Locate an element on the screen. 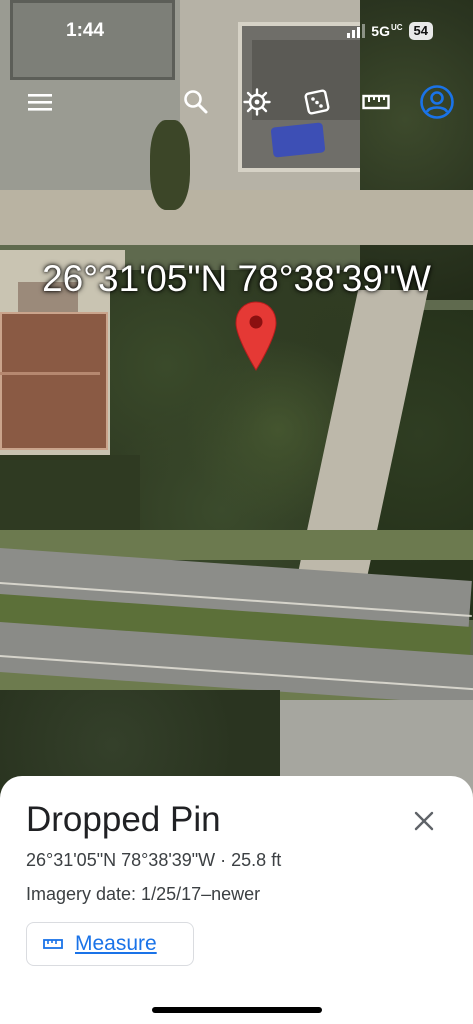  pin-coordinates: 26°31'05"N 78°38'39"W · 25.8 ft is located at coordinates (154, 860).